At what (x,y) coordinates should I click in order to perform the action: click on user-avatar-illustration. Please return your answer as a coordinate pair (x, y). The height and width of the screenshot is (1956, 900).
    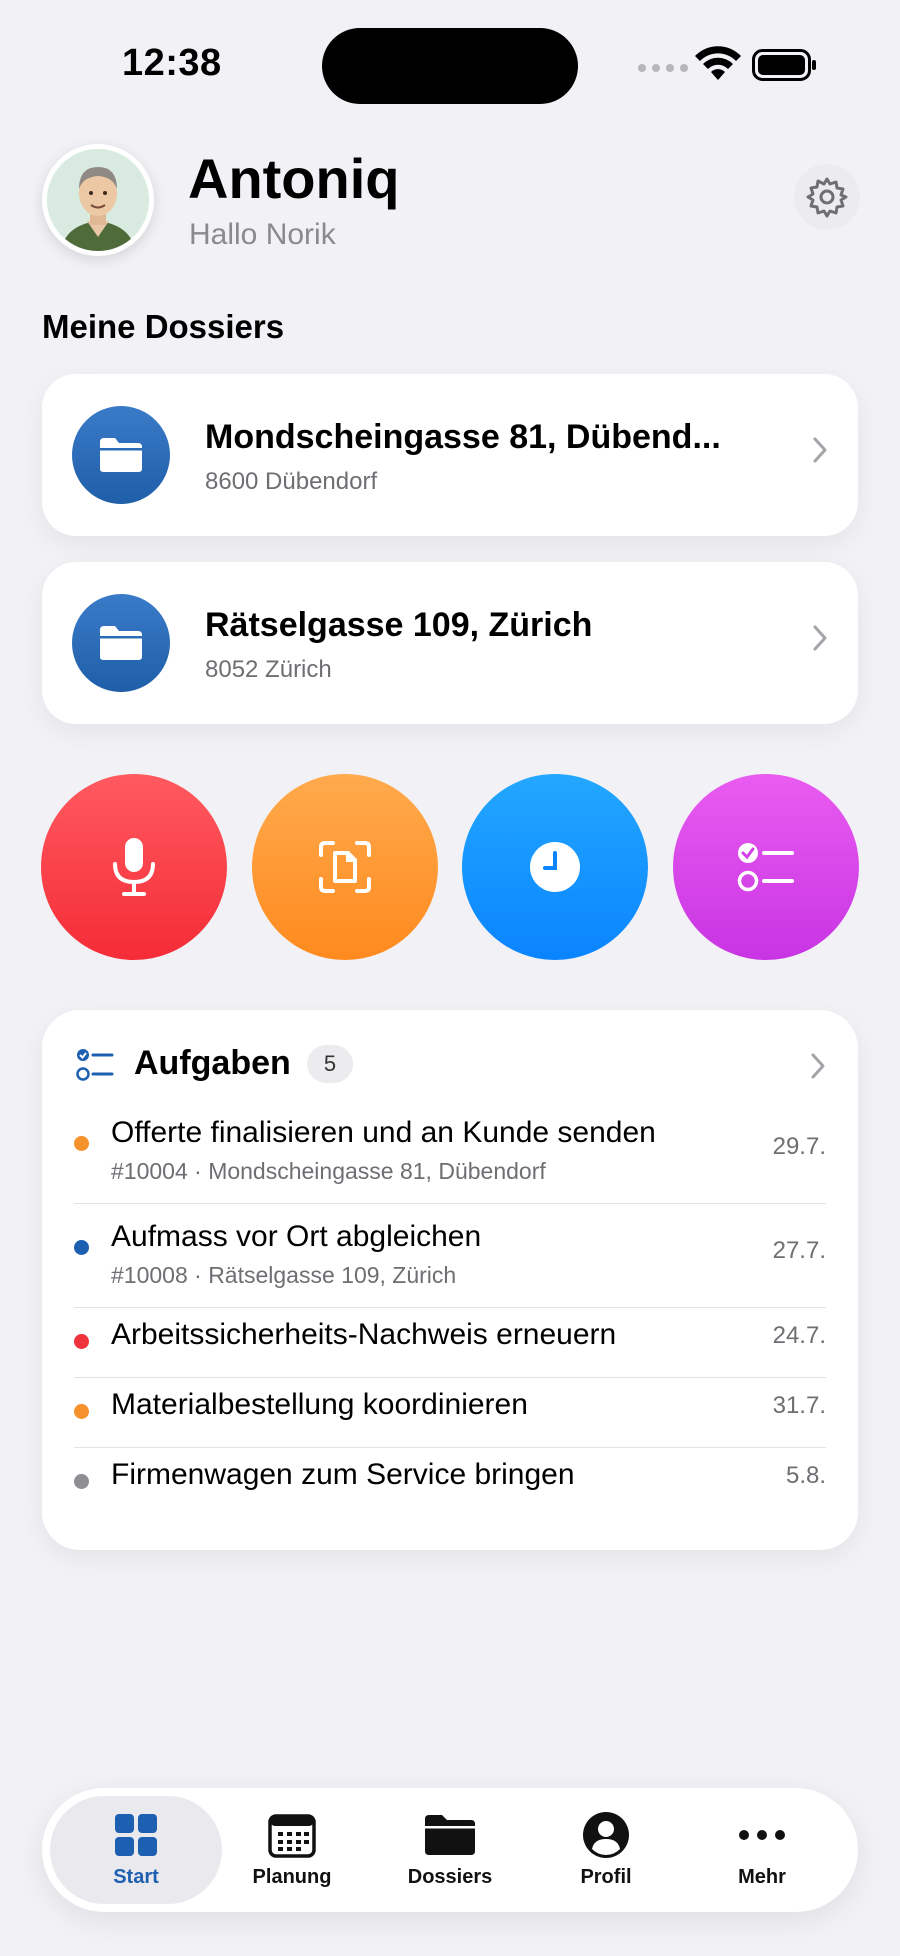
    Looking at the image, I should click on (98, 200).